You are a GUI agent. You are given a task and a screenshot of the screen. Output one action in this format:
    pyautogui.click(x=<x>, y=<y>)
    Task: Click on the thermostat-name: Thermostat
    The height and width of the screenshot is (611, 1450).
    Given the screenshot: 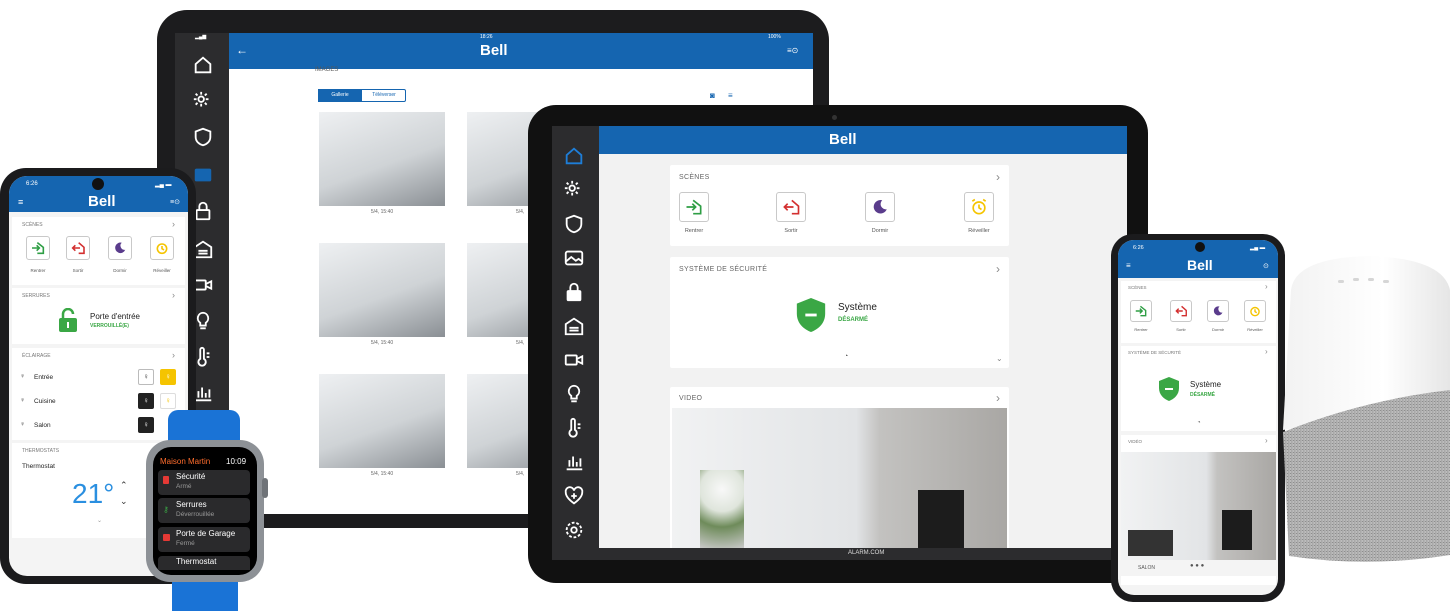 What is the action you would take?
    pyautogui.click(x=38, y=466)
    